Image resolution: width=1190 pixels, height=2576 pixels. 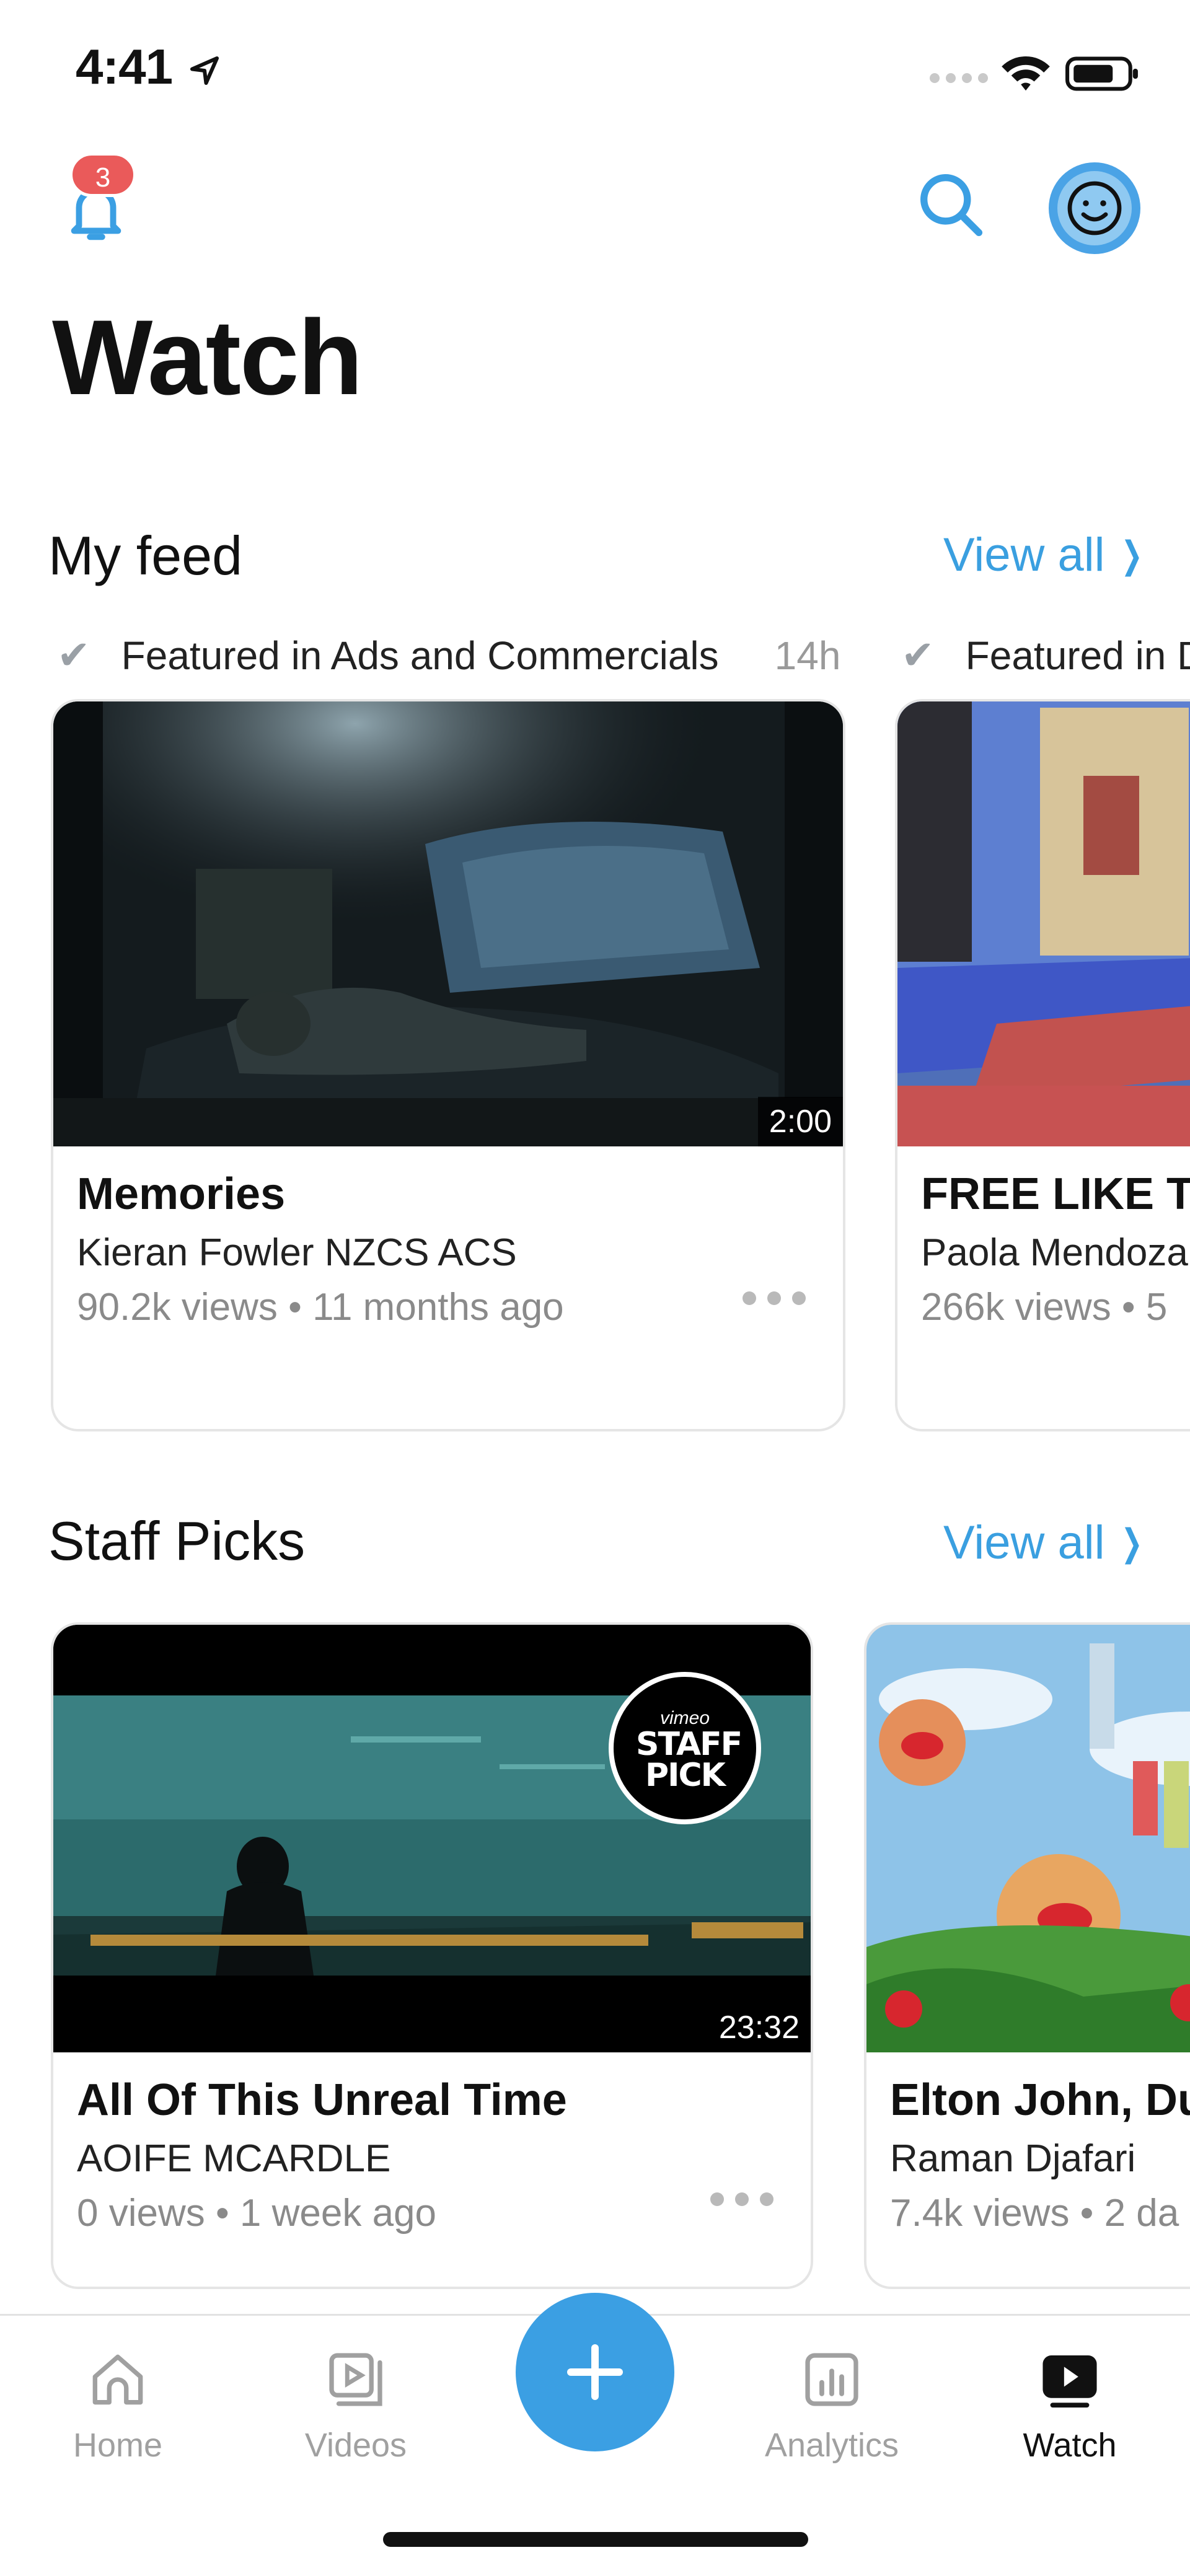 I want to click on staff-picks-view-all-link: View all ❯, so click(x=1045, y=1543).